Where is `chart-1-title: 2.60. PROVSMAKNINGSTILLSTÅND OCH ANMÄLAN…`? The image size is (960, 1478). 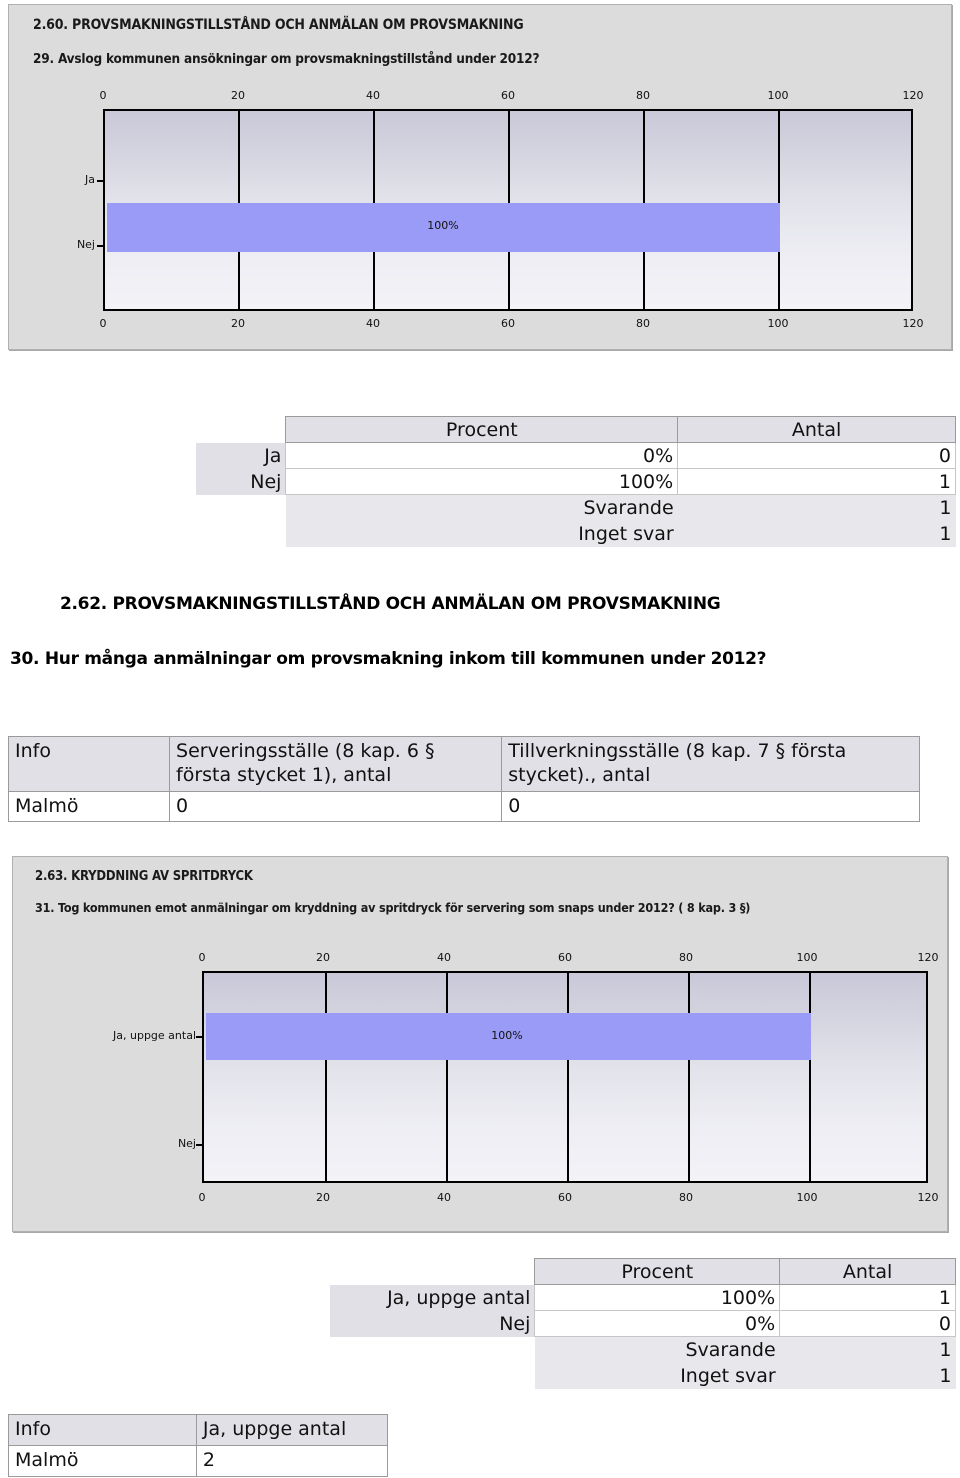
chart-1-title: 2.60. PROVSMAKNINGSTILLSTÅND OCH ANMÄLAN… is located at coordinates (278, 25).